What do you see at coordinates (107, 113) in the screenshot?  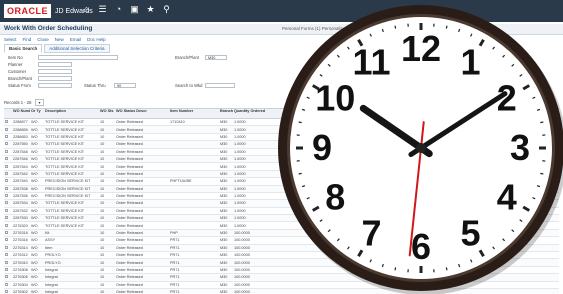 I see `grid-column-header: WO Sts` at bounding box center [107, 113].